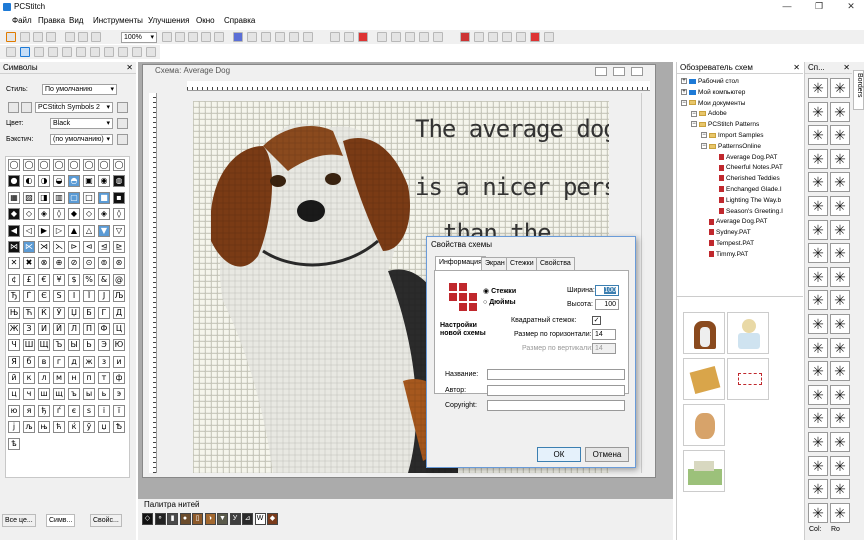  I want to click on close-button: ✕, so click(851, 7).